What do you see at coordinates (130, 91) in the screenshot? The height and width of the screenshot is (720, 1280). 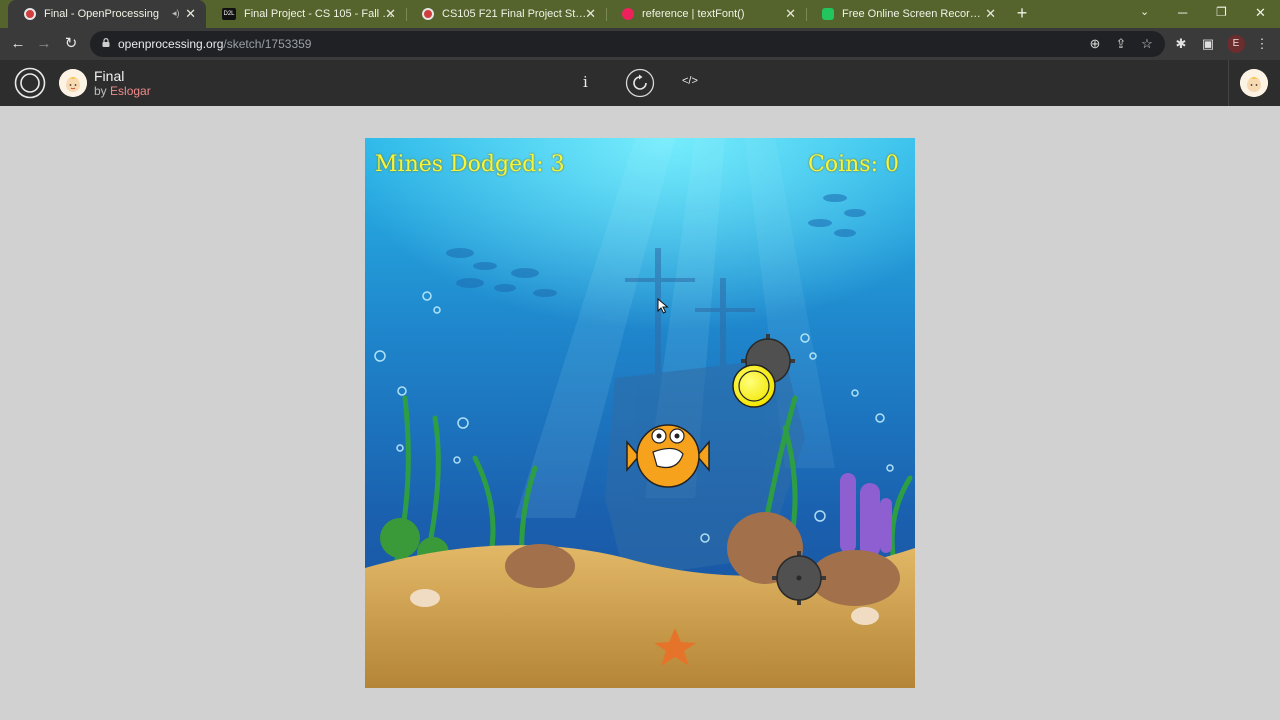 I see `author-link: Eslogar` at bounding box center [130, 91].